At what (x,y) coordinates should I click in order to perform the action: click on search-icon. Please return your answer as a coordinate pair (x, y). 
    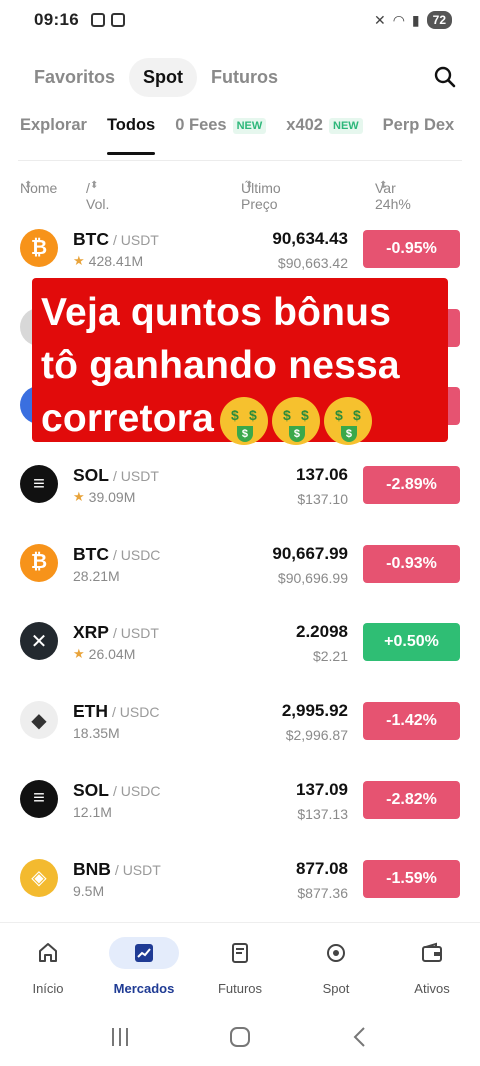
    Looking at the image, I should click on (445, 77).